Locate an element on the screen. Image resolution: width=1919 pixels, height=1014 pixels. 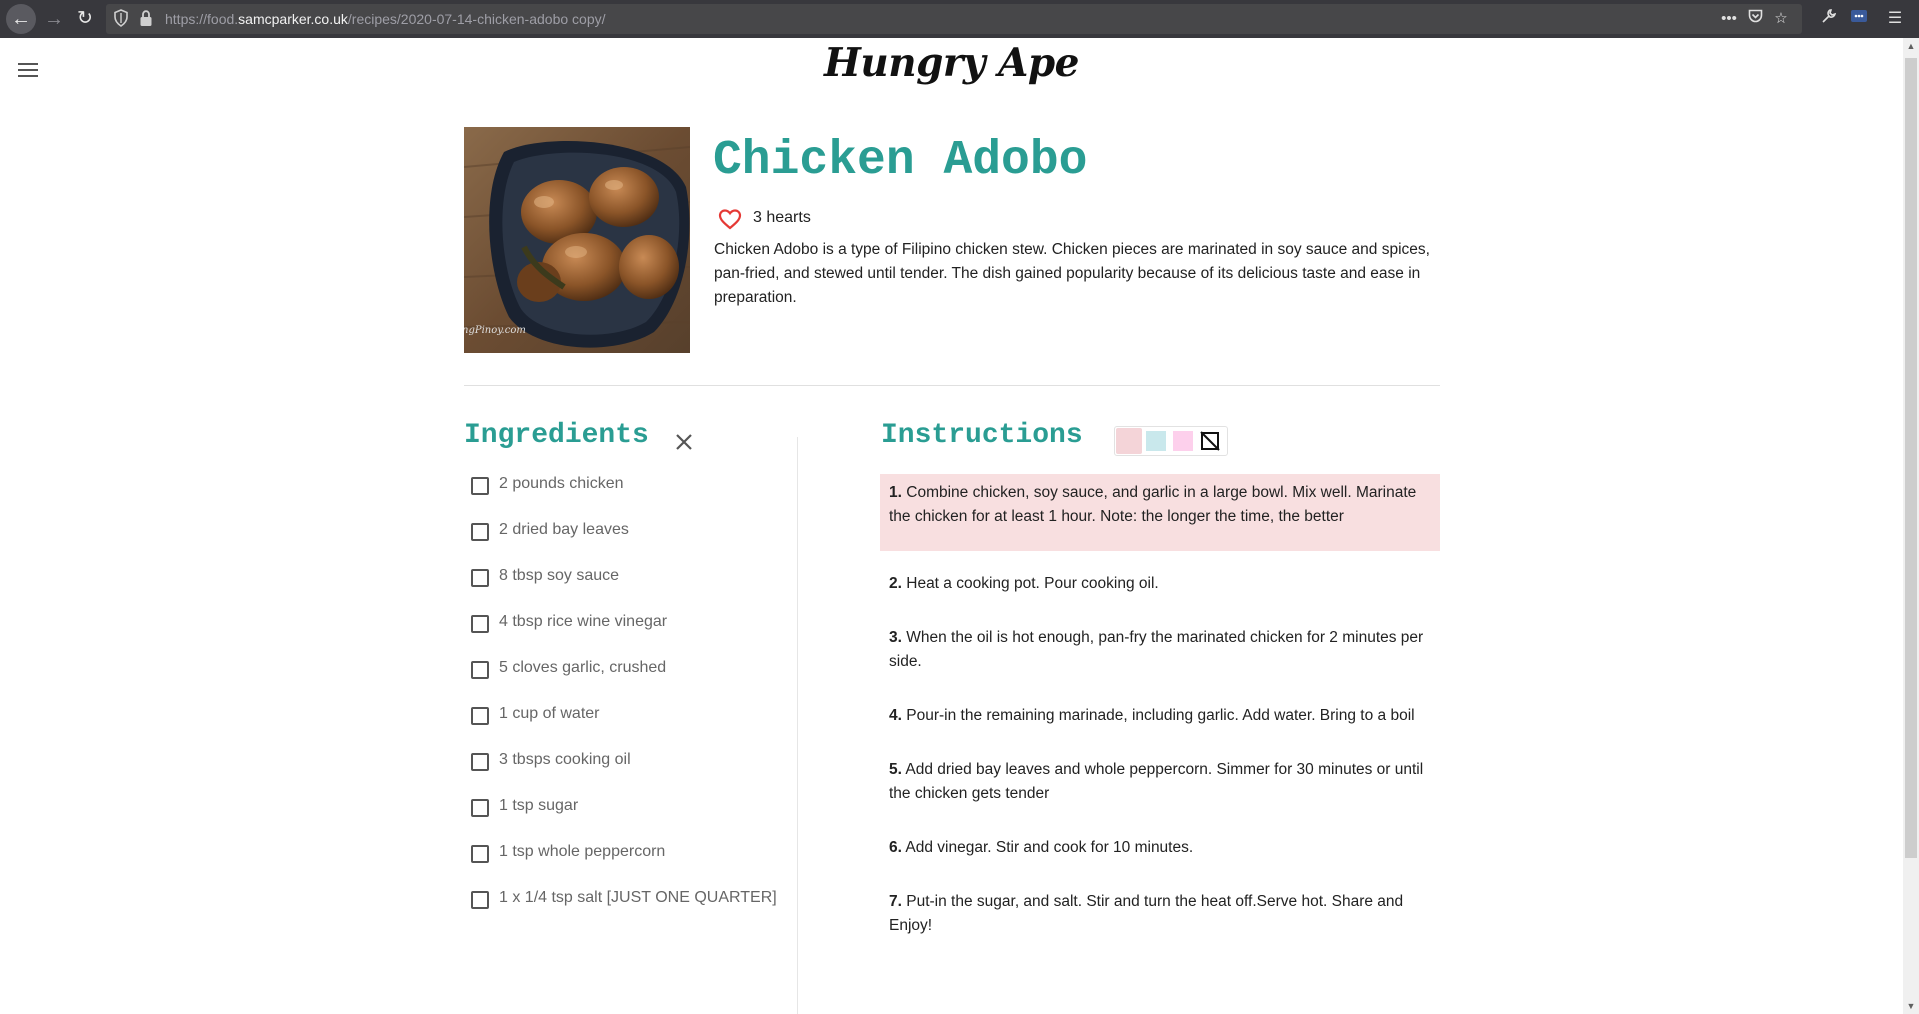
url-actions: ••• ☆ is located at coordinates (1755, 19).